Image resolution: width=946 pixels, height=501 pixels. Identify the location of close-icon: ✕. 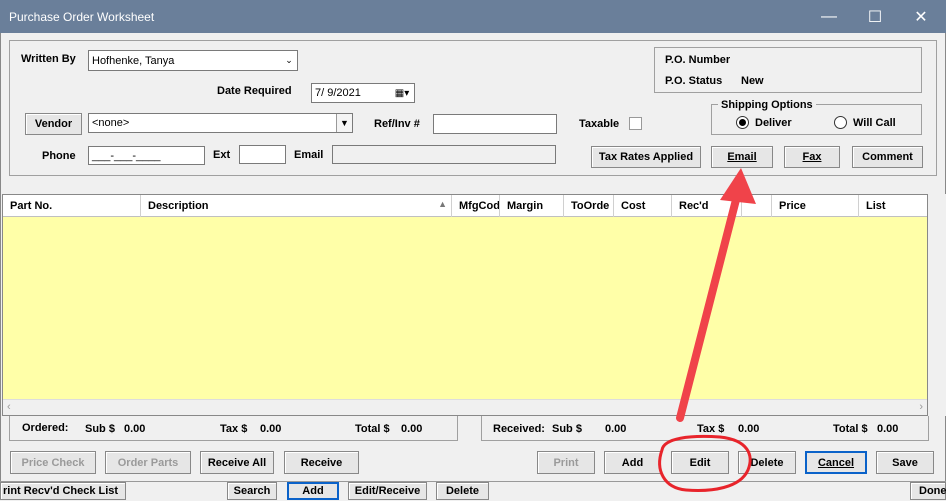
(921, 17).